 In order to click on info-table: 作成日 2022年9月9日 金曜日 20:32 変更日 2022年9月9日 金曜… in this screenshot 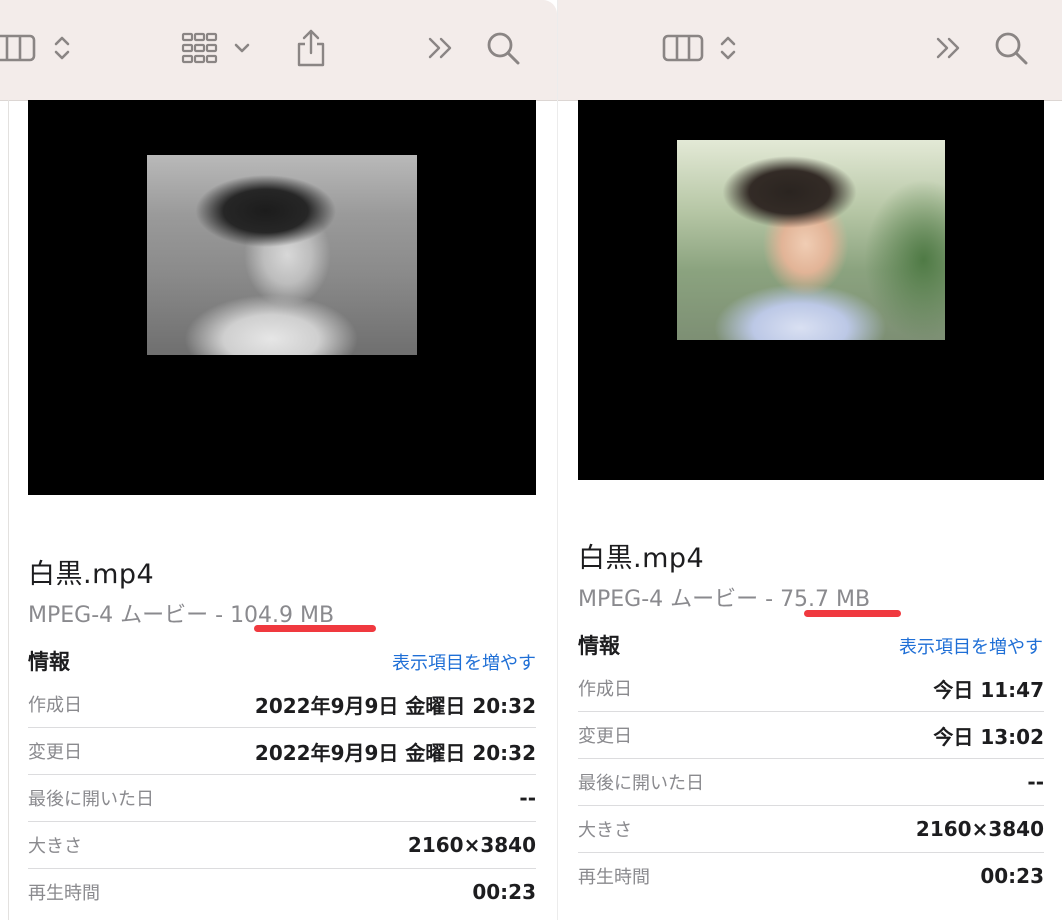, I will do `click(282, 798)`.